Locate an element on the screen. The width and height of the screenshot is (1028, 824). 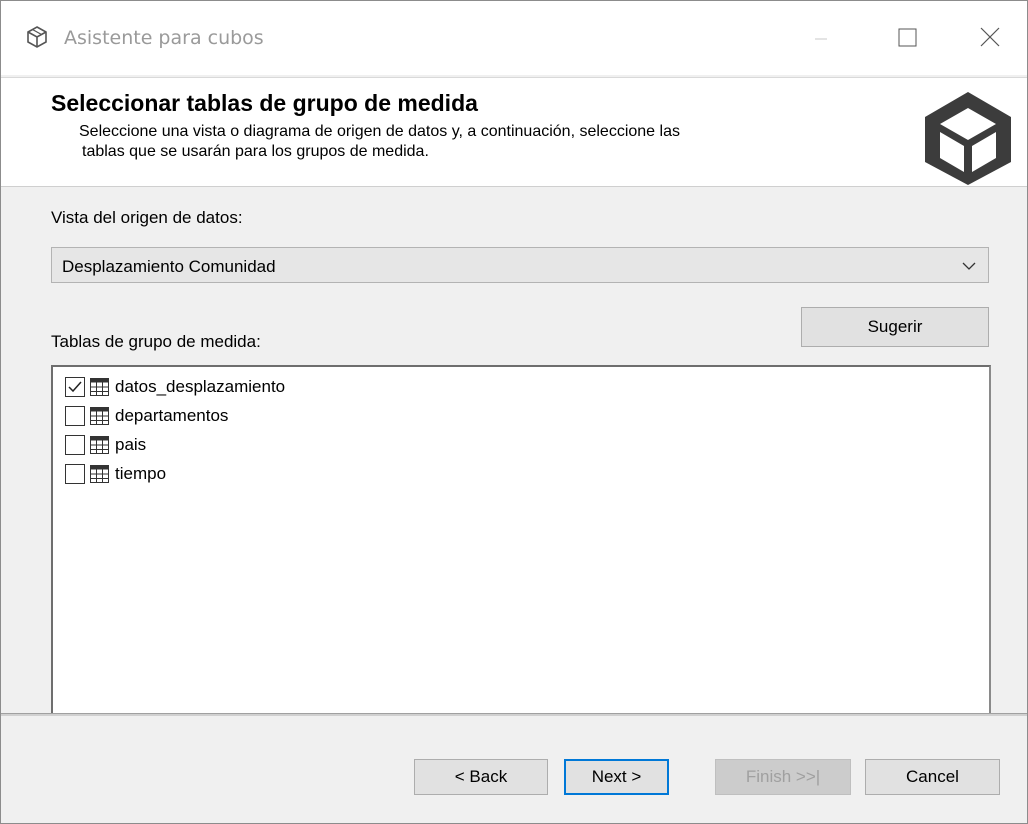
chevron-down-icon is located at coordinates (969, 266).